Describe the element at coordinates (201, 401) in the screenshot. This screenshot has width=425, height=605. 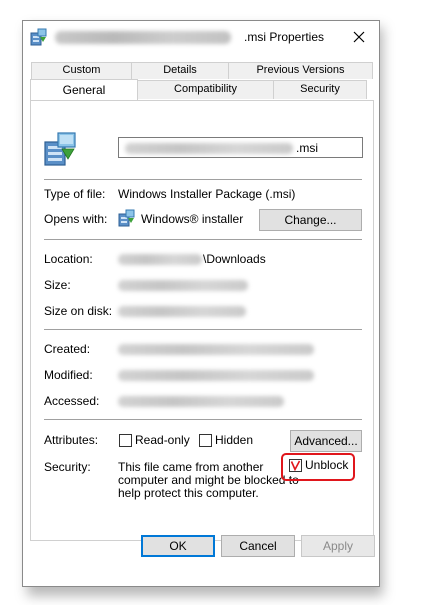
I see `blurred-accessed` at that location.